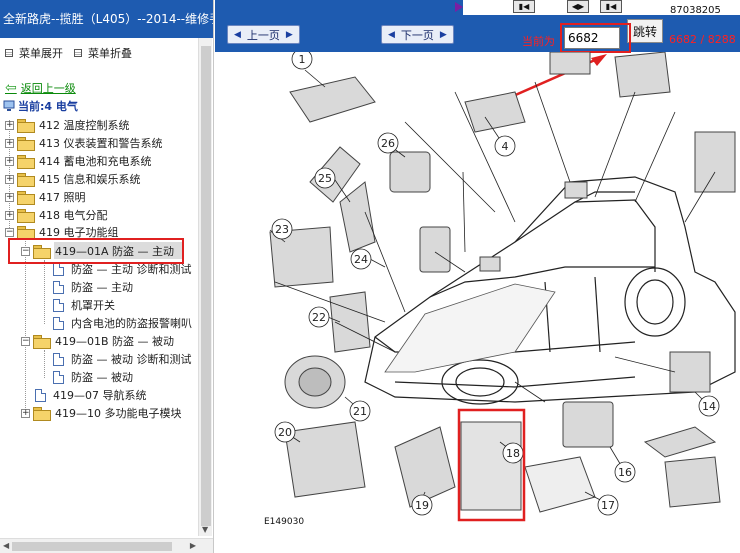 The height and width of the screenshot is (553, 740). What do you see at coordinates (193, 545) in the screenshot?
I see `scroll-right-icon: ▶` at bounding box center [193, 545].